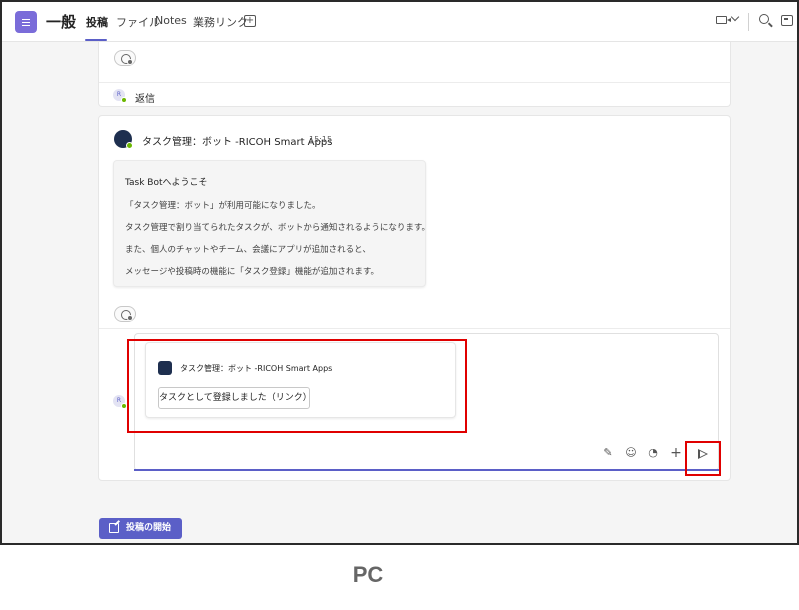  I want to click on highlight-box-preview, so click(297, 386).